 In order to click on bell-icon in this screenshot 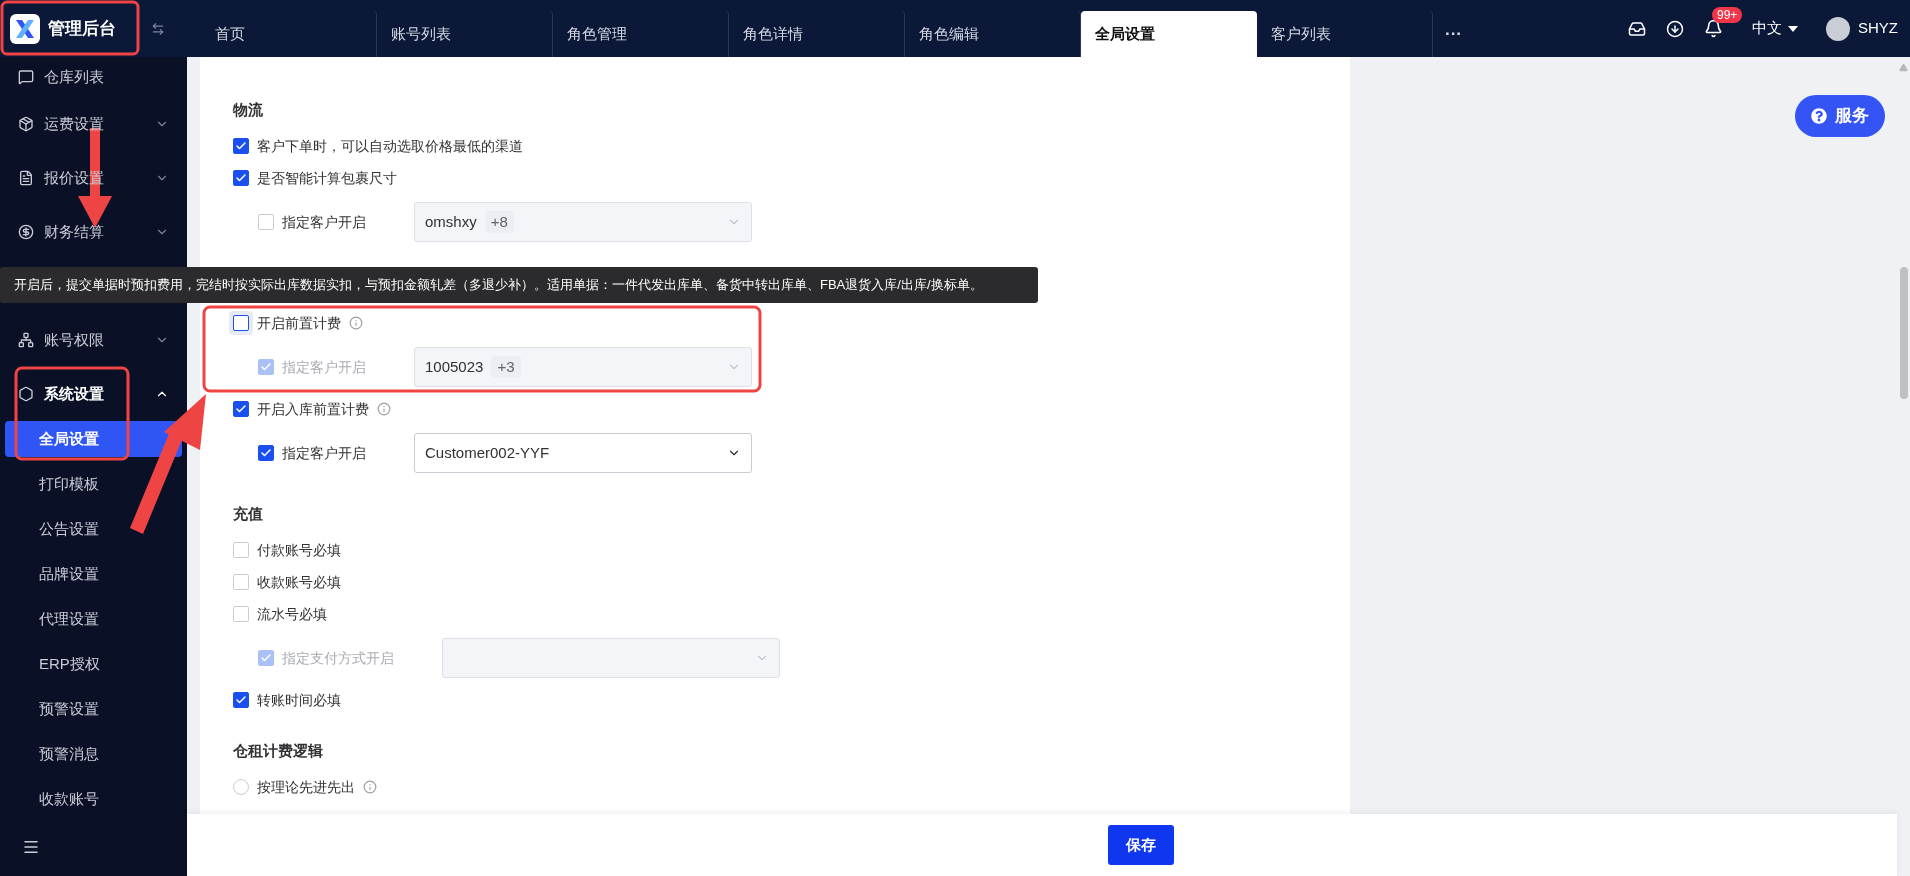, I will do `click(1713, 28)`.